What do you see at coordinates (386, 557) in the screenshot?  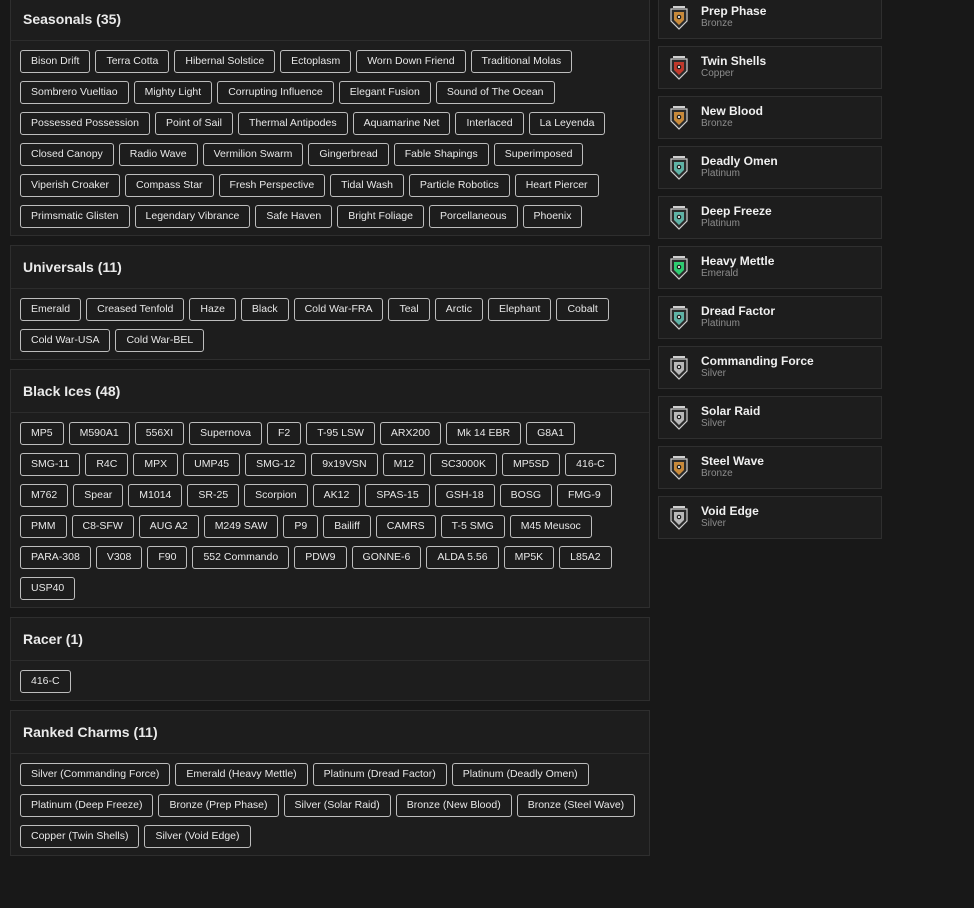 I see `charm-tag-gonne-6: GONNE-6` at bounding box center [386, 557].